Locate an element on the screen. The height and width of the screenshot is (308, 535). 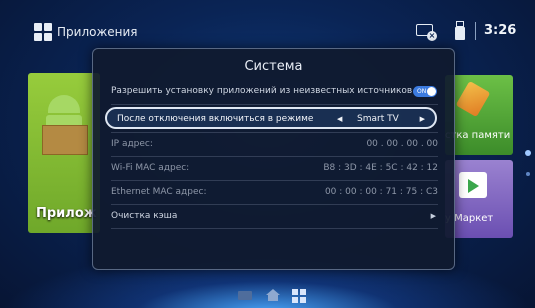
network-disconnected-icon: × is located at coordinates (427, 32).